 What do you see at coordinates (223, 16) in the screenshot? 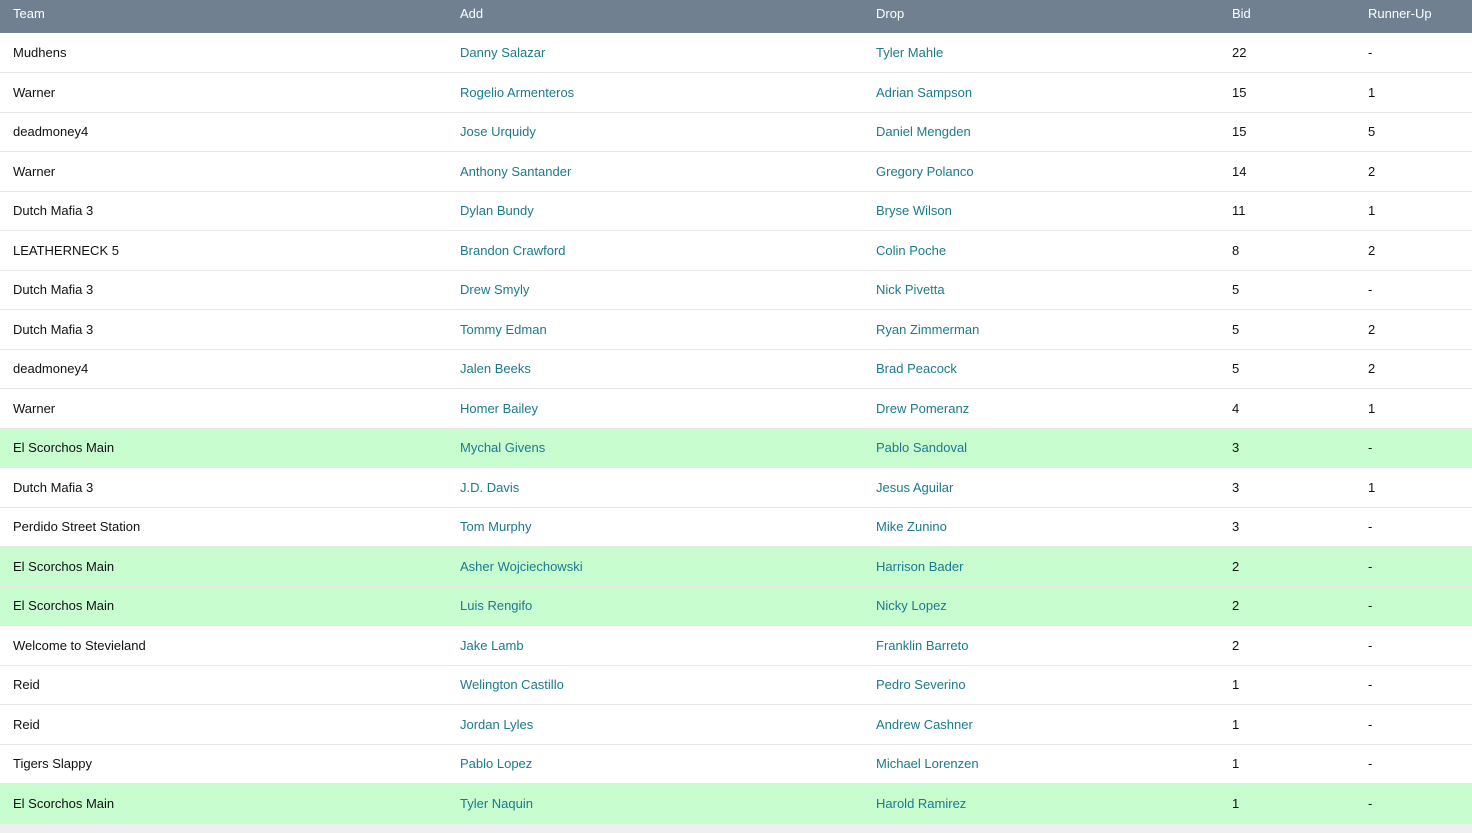
I see `column-header-team: Team` at bounding box center [223, 16].